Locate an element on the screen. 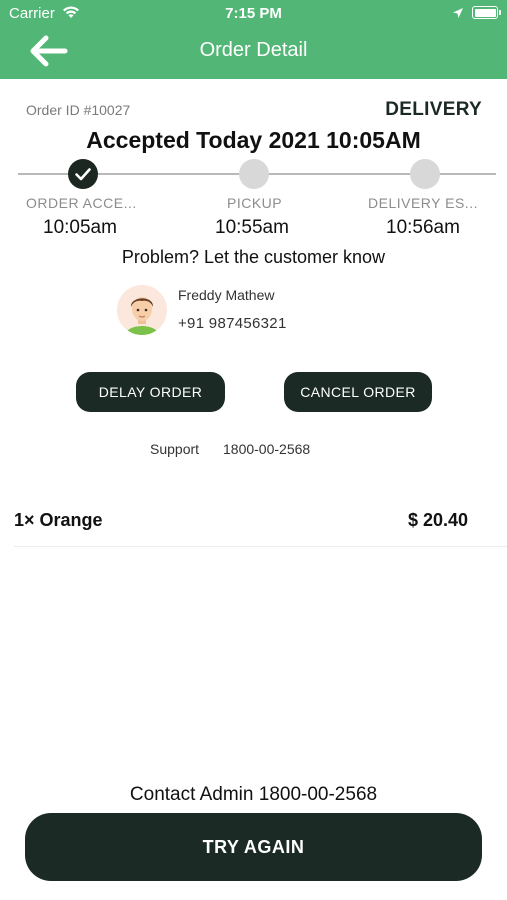 Image resolution: width=507 pixels, height=900 pixels. header-bar: Carrier 7:15 PM Order Detail is located at coordinates (253, 39).